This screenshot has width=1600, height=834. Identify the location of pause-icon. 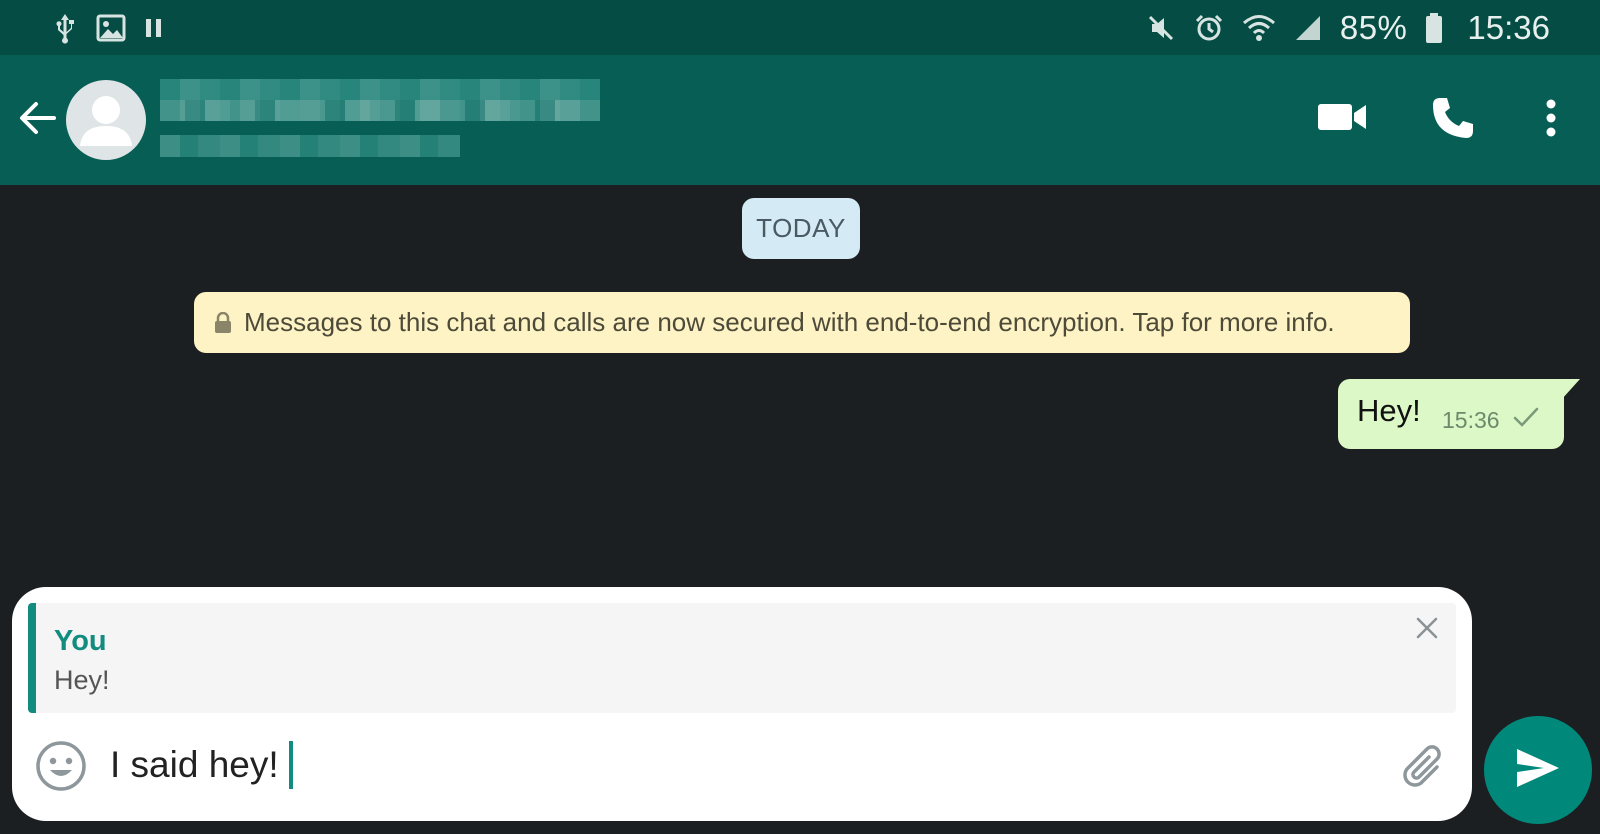
(154, 28).